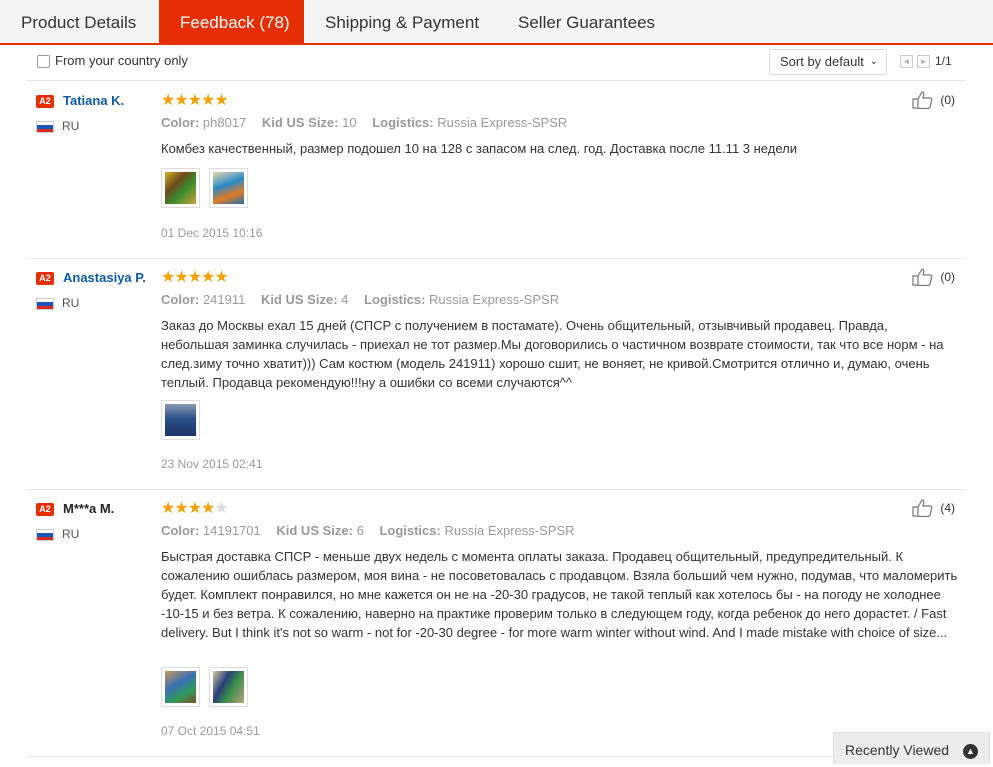  Describe the element at coordinates (897, 750) in the screenshot. I see `recently-viewed-label: Recently Viewed` at that location.